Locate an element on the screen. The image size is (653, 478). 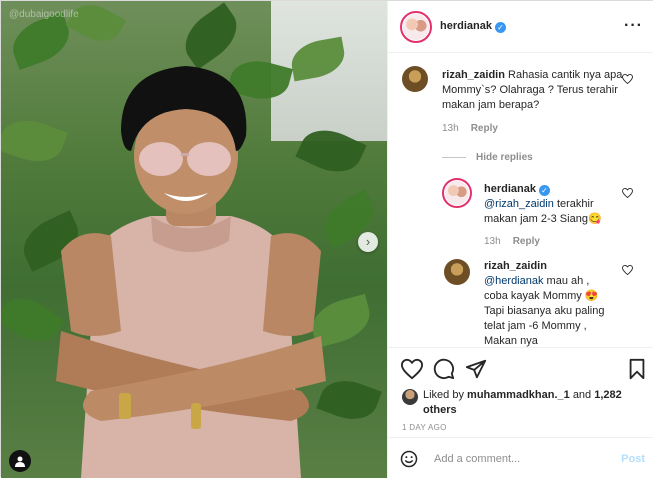
hide-replies-label: Hide replies is located at coordinates (504, 157).